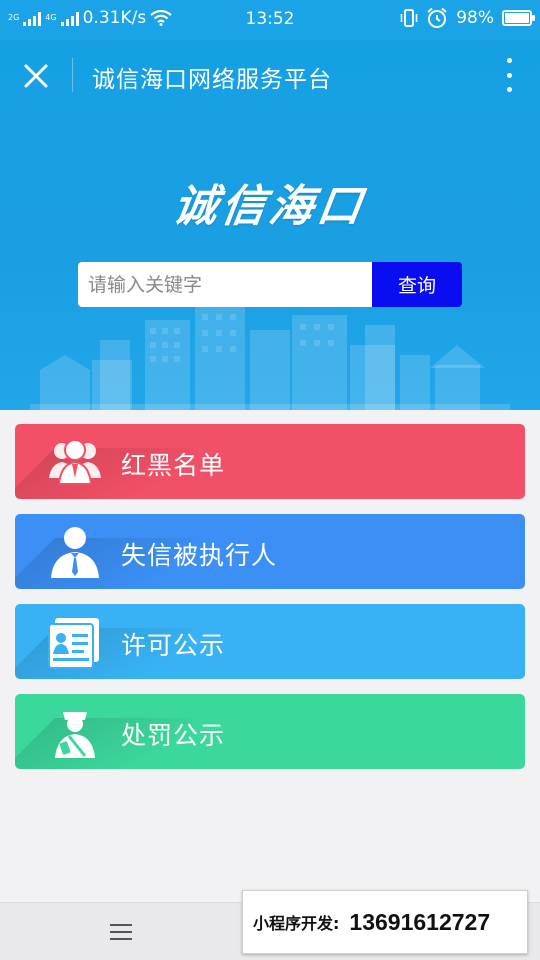 The image size is (540, 960). What do you see at coordinates (173, 465) in the screenshot?
I see `menu-item-label: 红黑名单` at bounding box center [173, 465].